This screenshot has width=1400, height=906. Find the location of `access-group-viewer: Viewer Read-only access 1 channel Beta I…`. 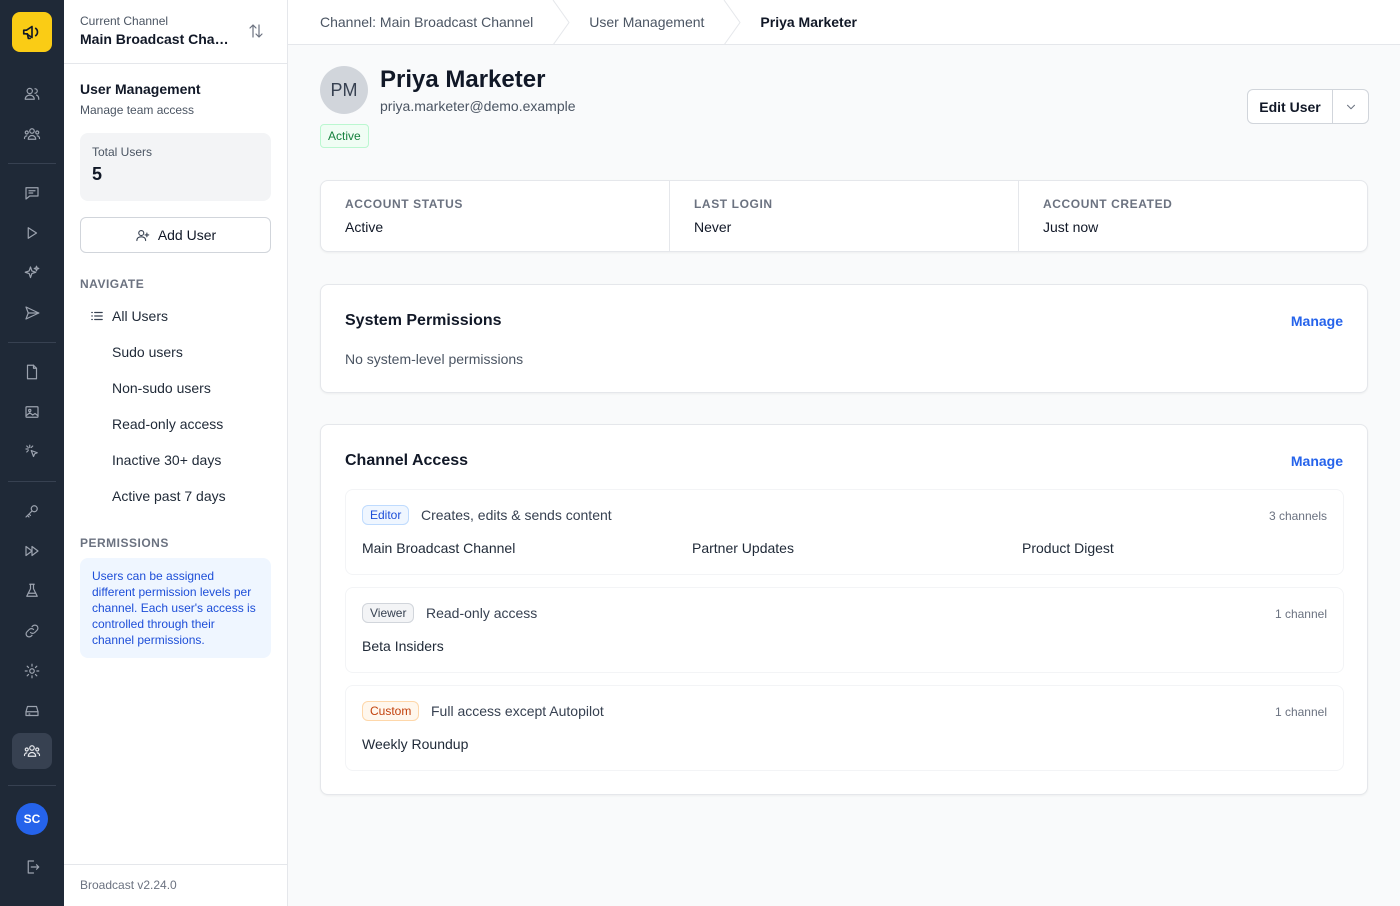

access-group-viewer: Viewer Read-only access 1 channel Beta I… is located at coordinates (844, 630).